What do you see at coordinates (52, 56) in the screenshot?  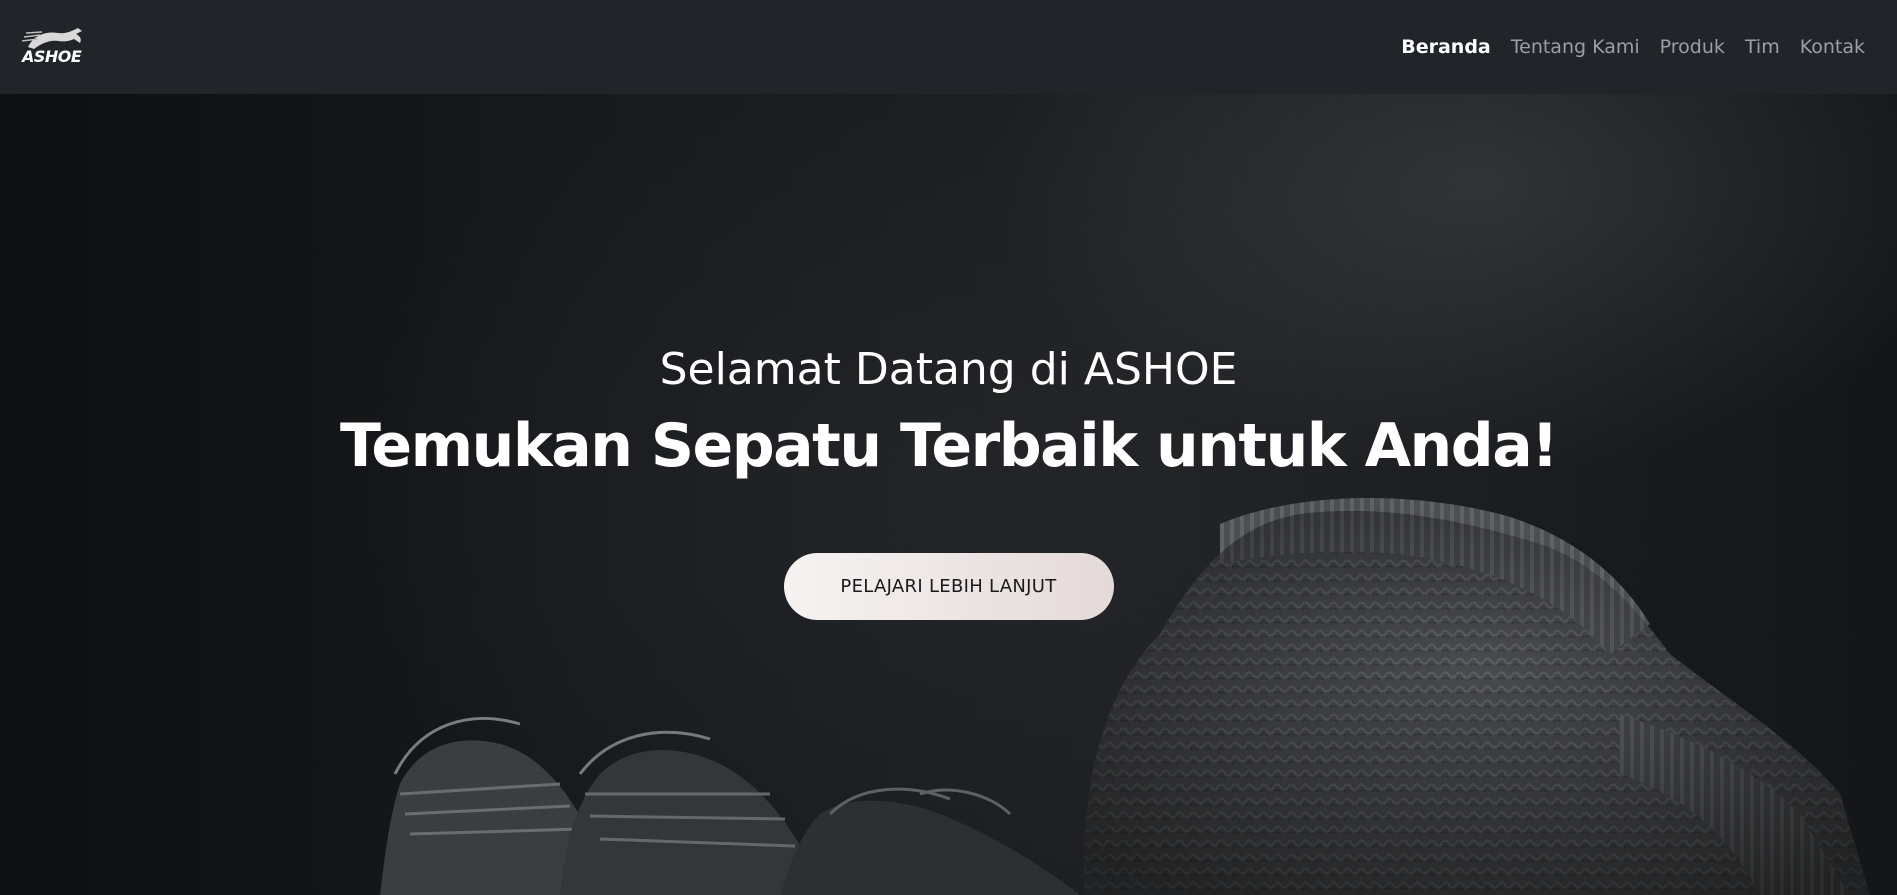 I see `brand-logo-text: ASHOE` at bounding box center [52, 56].